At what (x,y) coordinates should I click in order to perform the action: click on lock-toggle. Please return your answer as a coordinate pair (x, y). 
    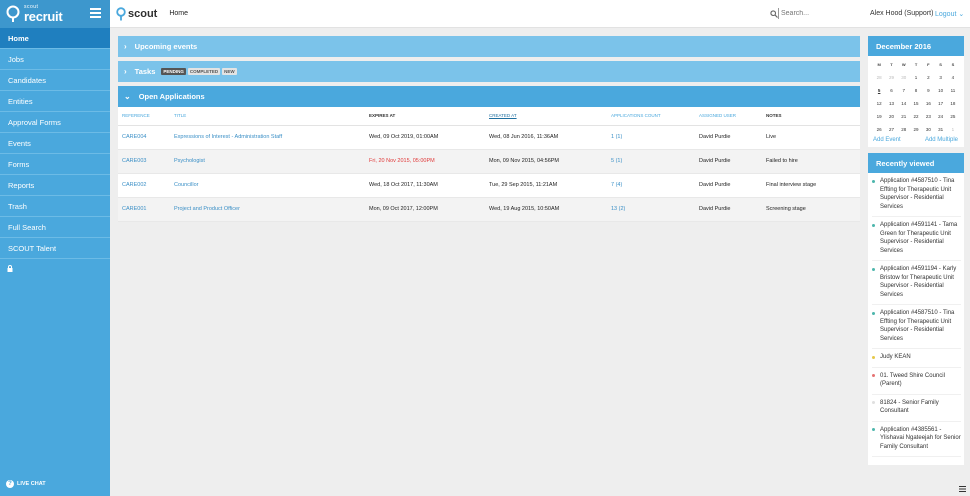
    Looking at the image, I should click on (55, 268).